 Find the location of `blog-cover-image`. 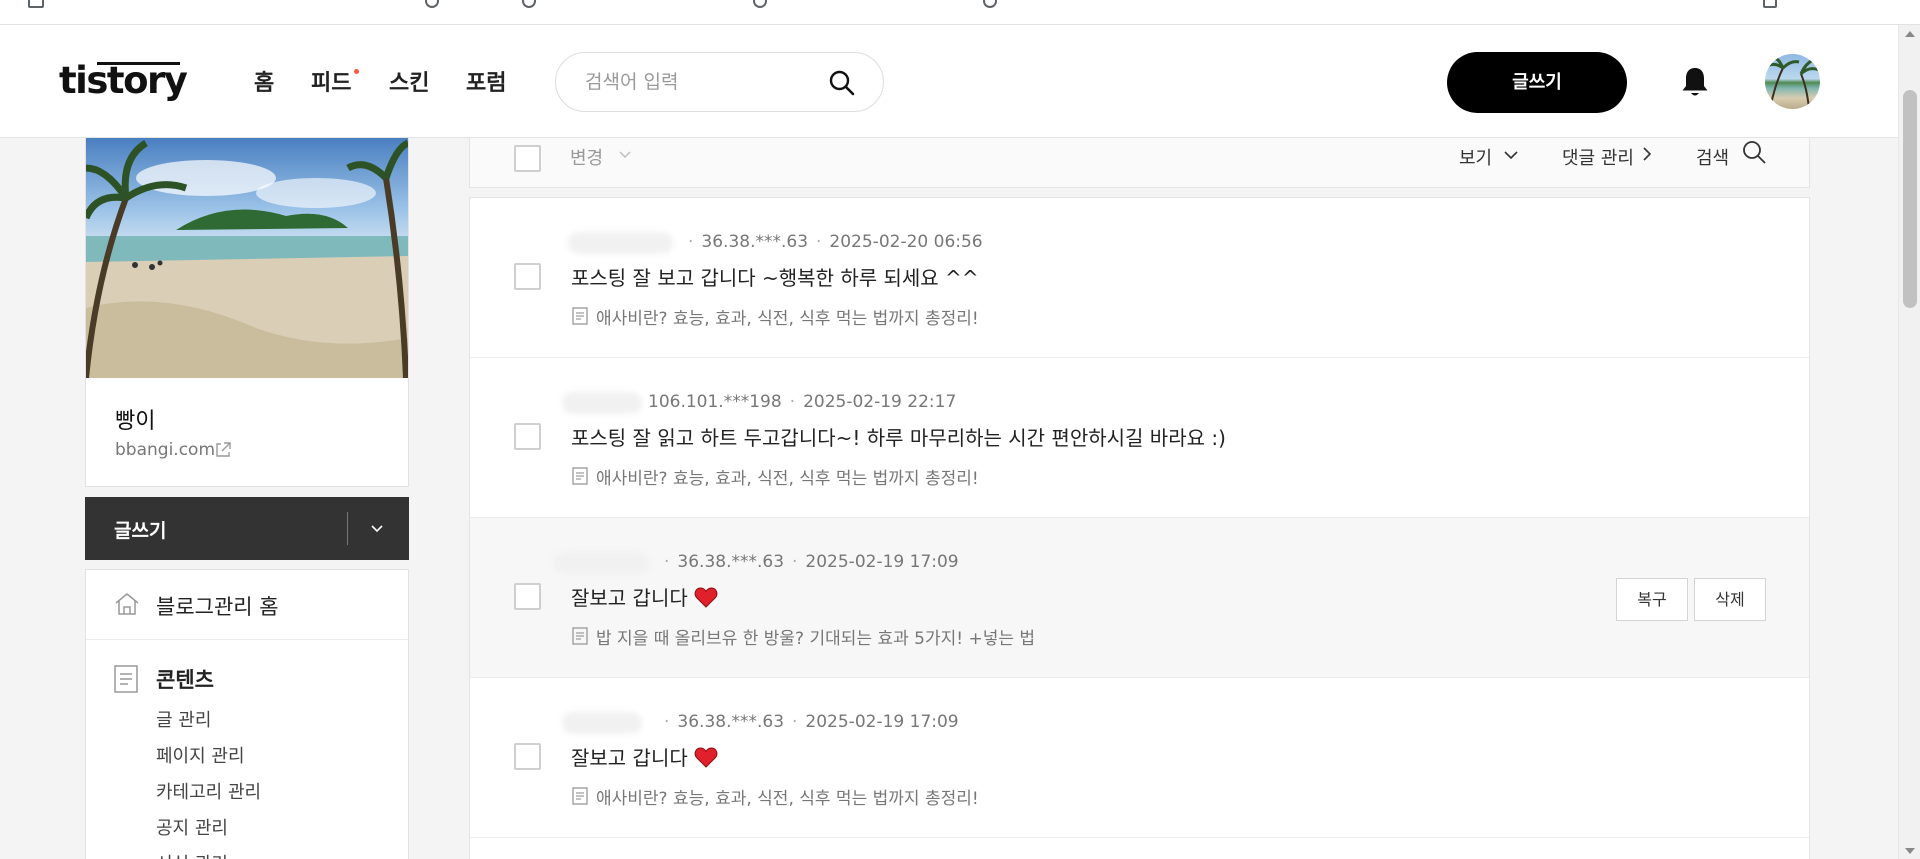

blog-cover-image is located at coordinates (247, 258).